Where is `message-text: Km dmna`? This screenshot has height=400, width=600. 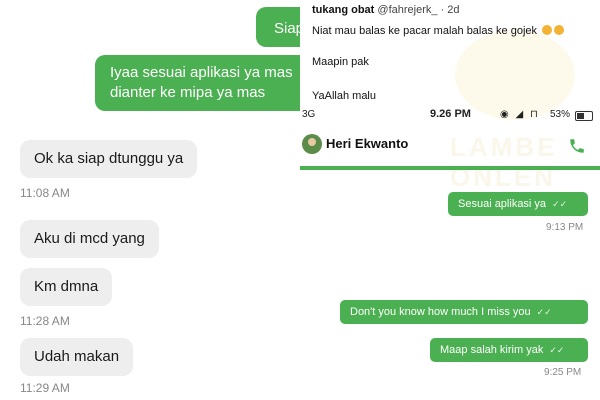 message-text: Km dmna is located at coordinates (66, 286).